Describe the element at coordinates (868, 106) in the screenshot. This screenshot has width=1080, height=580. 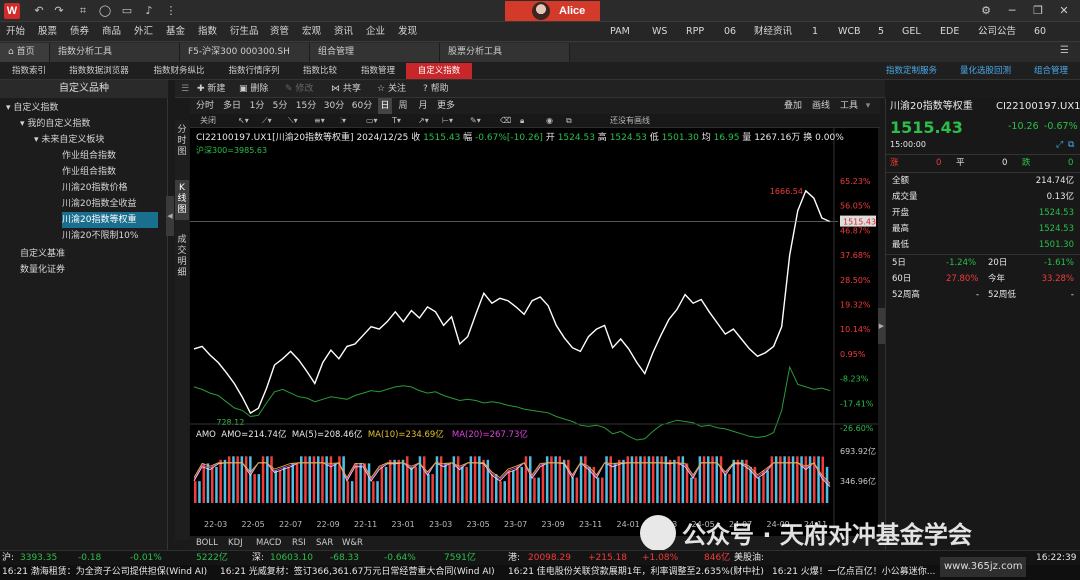
I see `chevron-down-icon: ▾` at that location.